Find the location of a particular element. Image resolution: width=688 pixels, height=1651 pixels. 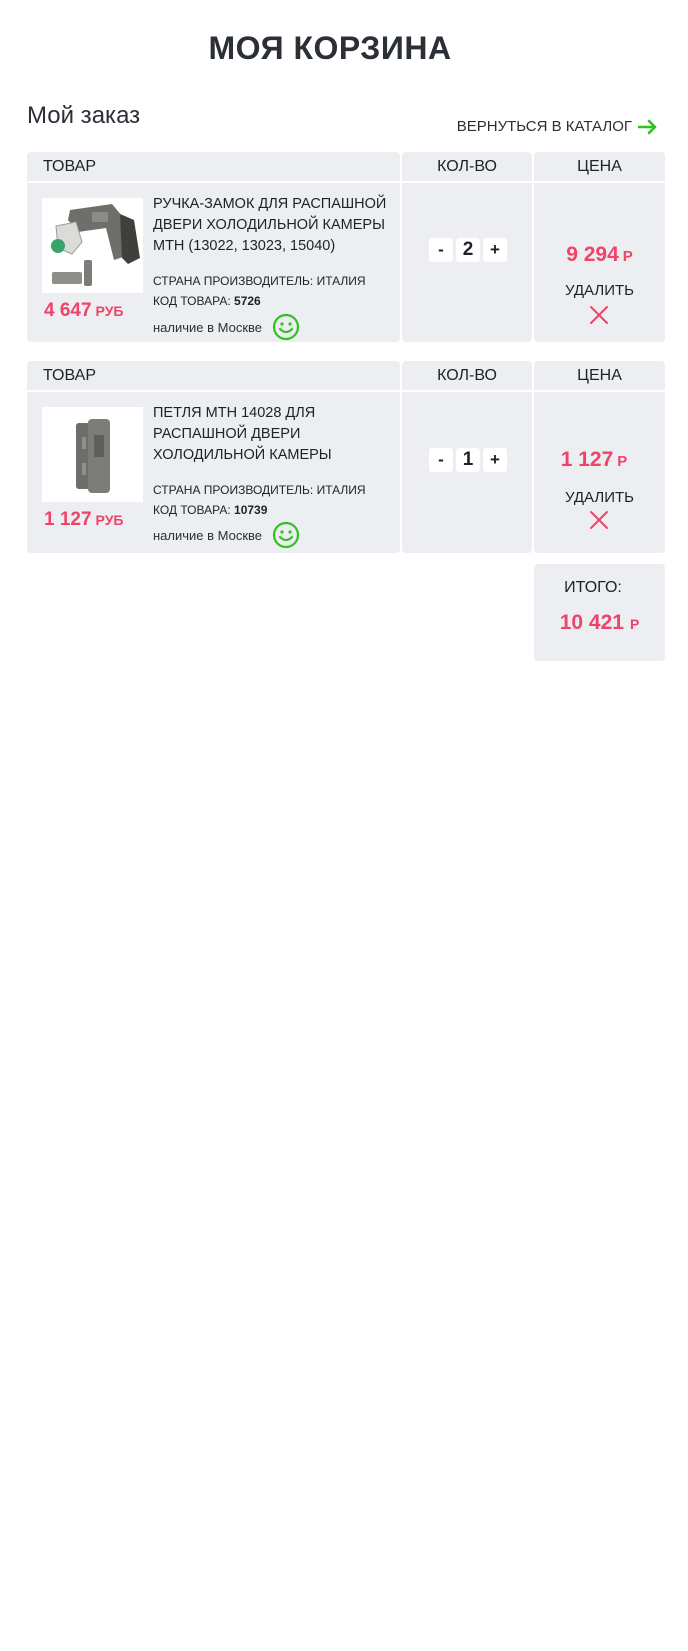

order-total: ИТОГО: 10 421 Р is located at coordinates (599, 612).